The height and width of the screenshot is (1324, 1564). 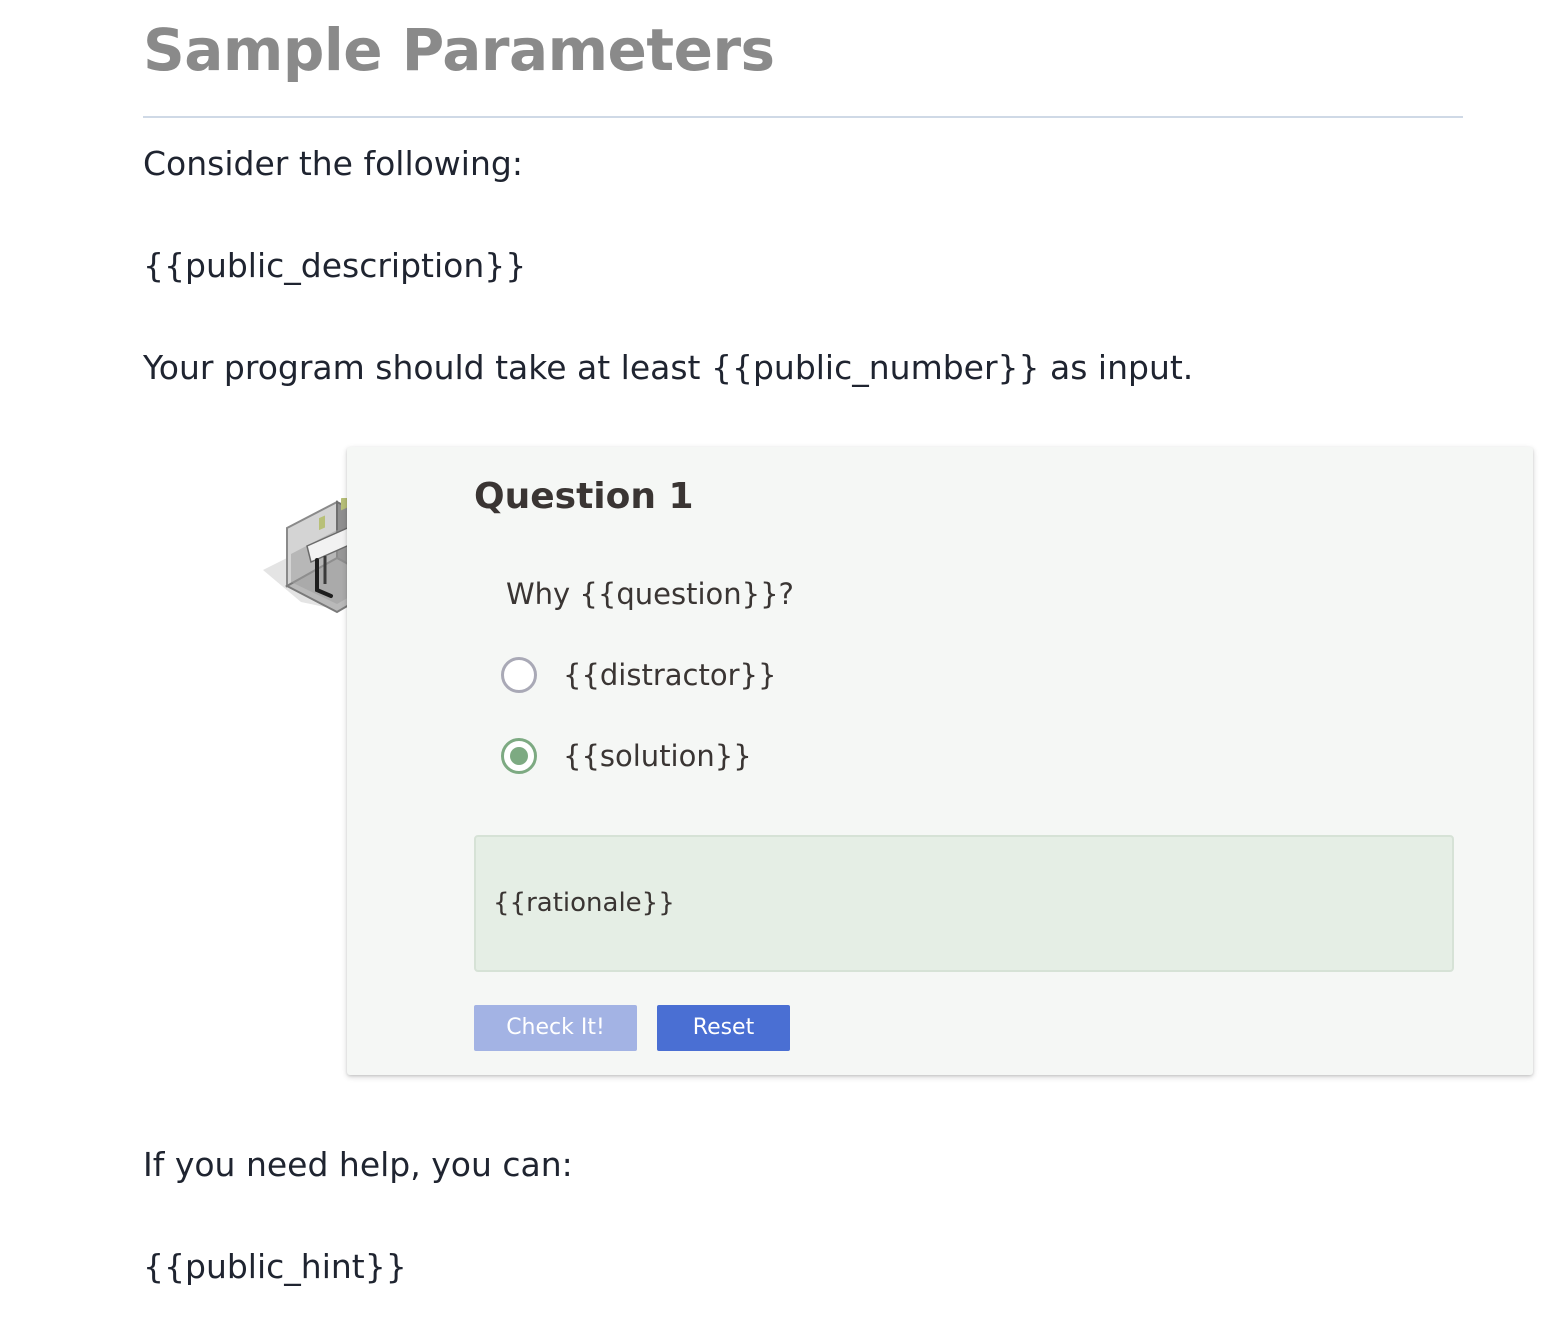 I want to click on answer-option-label: {{distractor}}, so click(x=670, y=675).